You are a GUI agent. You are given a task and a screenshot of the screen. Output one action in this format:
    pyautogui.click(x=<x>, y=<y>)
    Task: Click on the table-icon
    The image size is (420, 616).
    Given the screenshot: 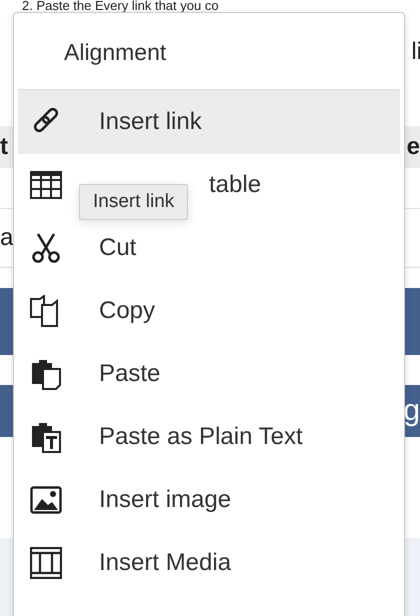 What is the action you would take?
    pyautogui.click(x=46, y=184)
    